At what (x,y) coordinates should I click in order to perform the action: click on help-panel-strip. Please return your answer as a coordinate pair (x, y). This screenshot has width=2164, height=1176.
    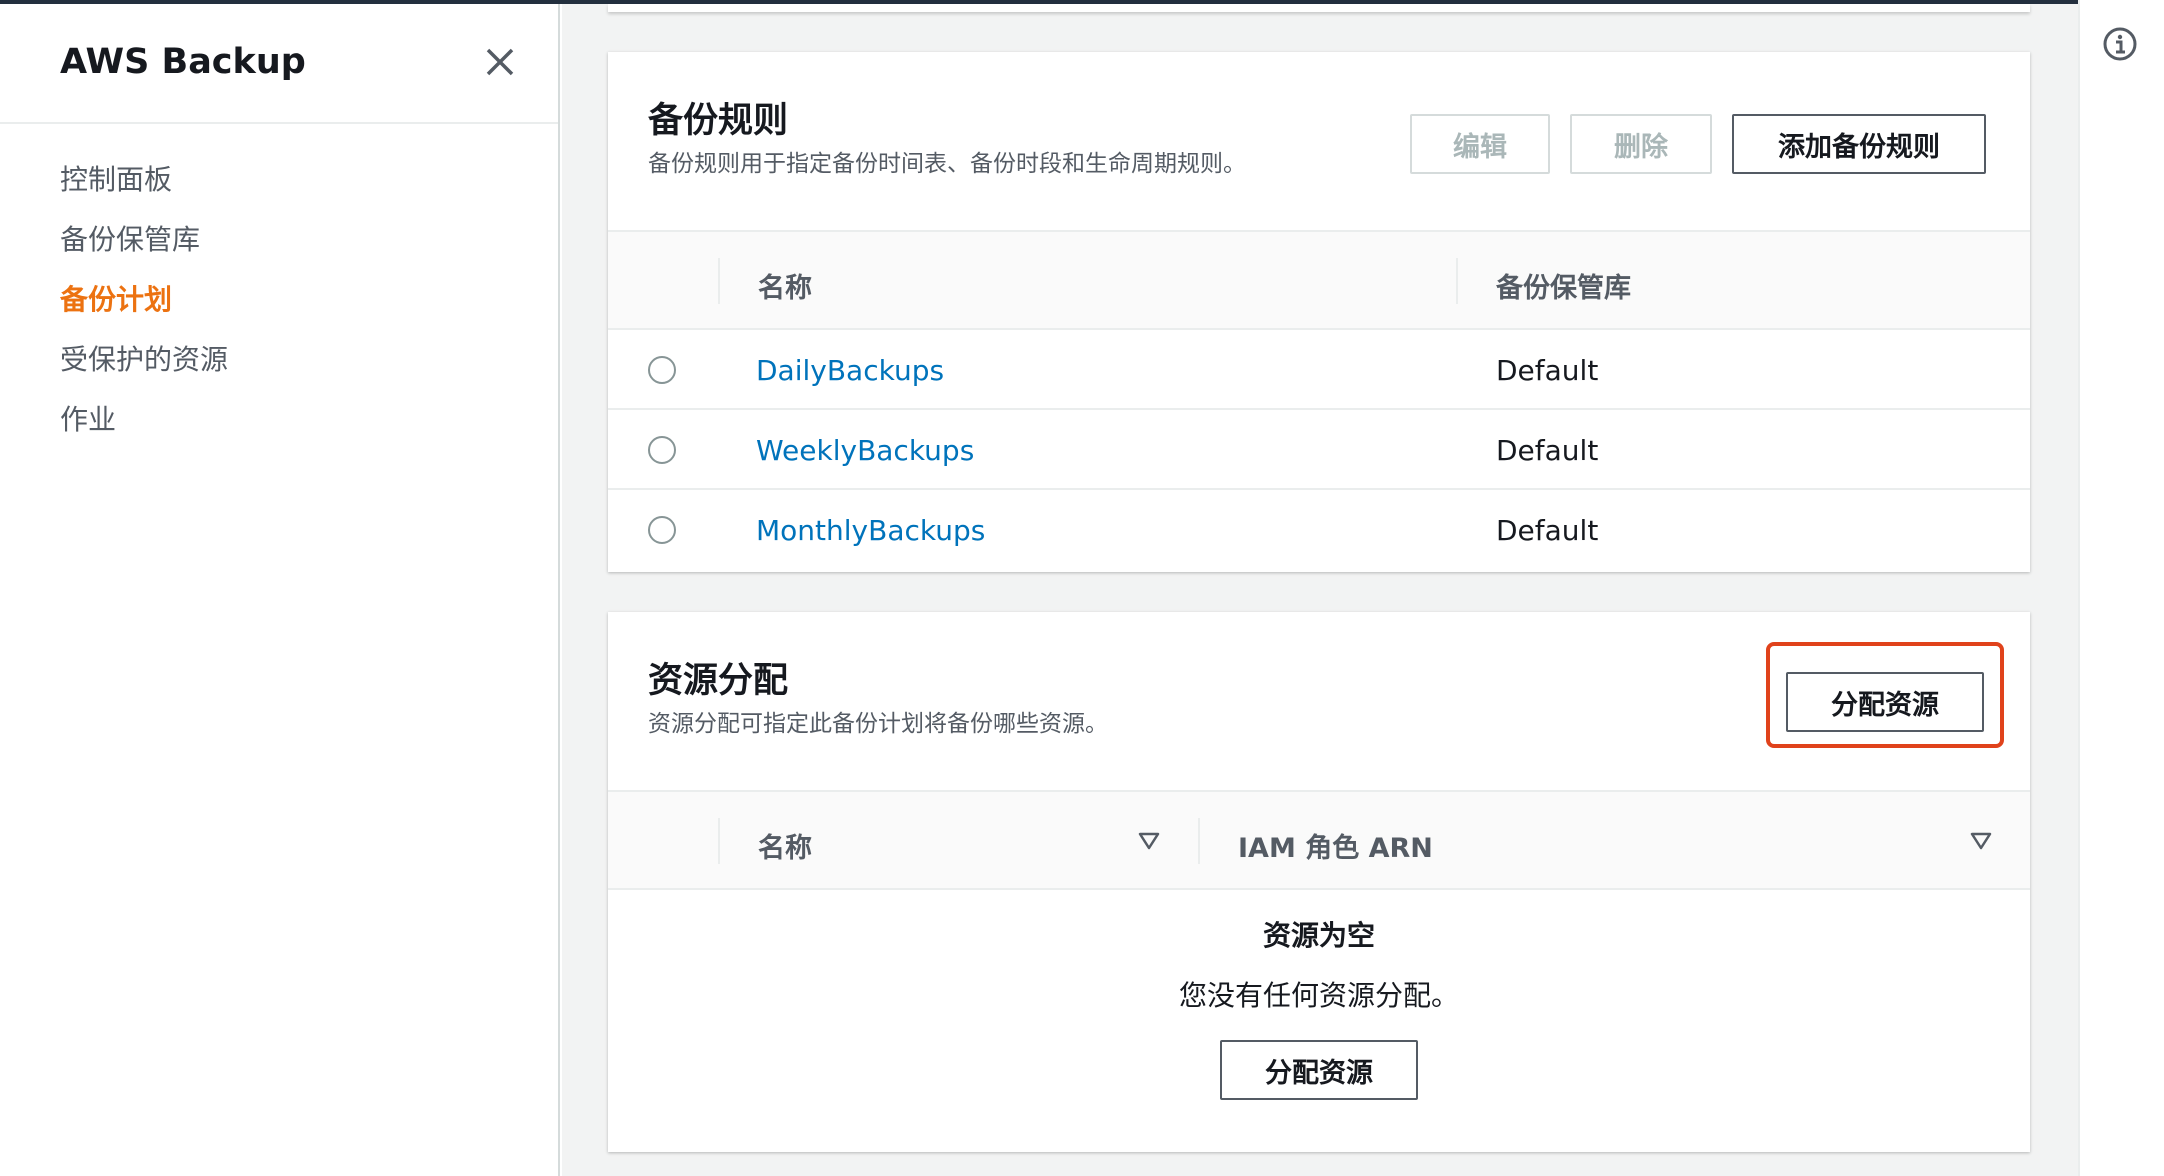
    Looking at the image, I should click on (2121, 588).